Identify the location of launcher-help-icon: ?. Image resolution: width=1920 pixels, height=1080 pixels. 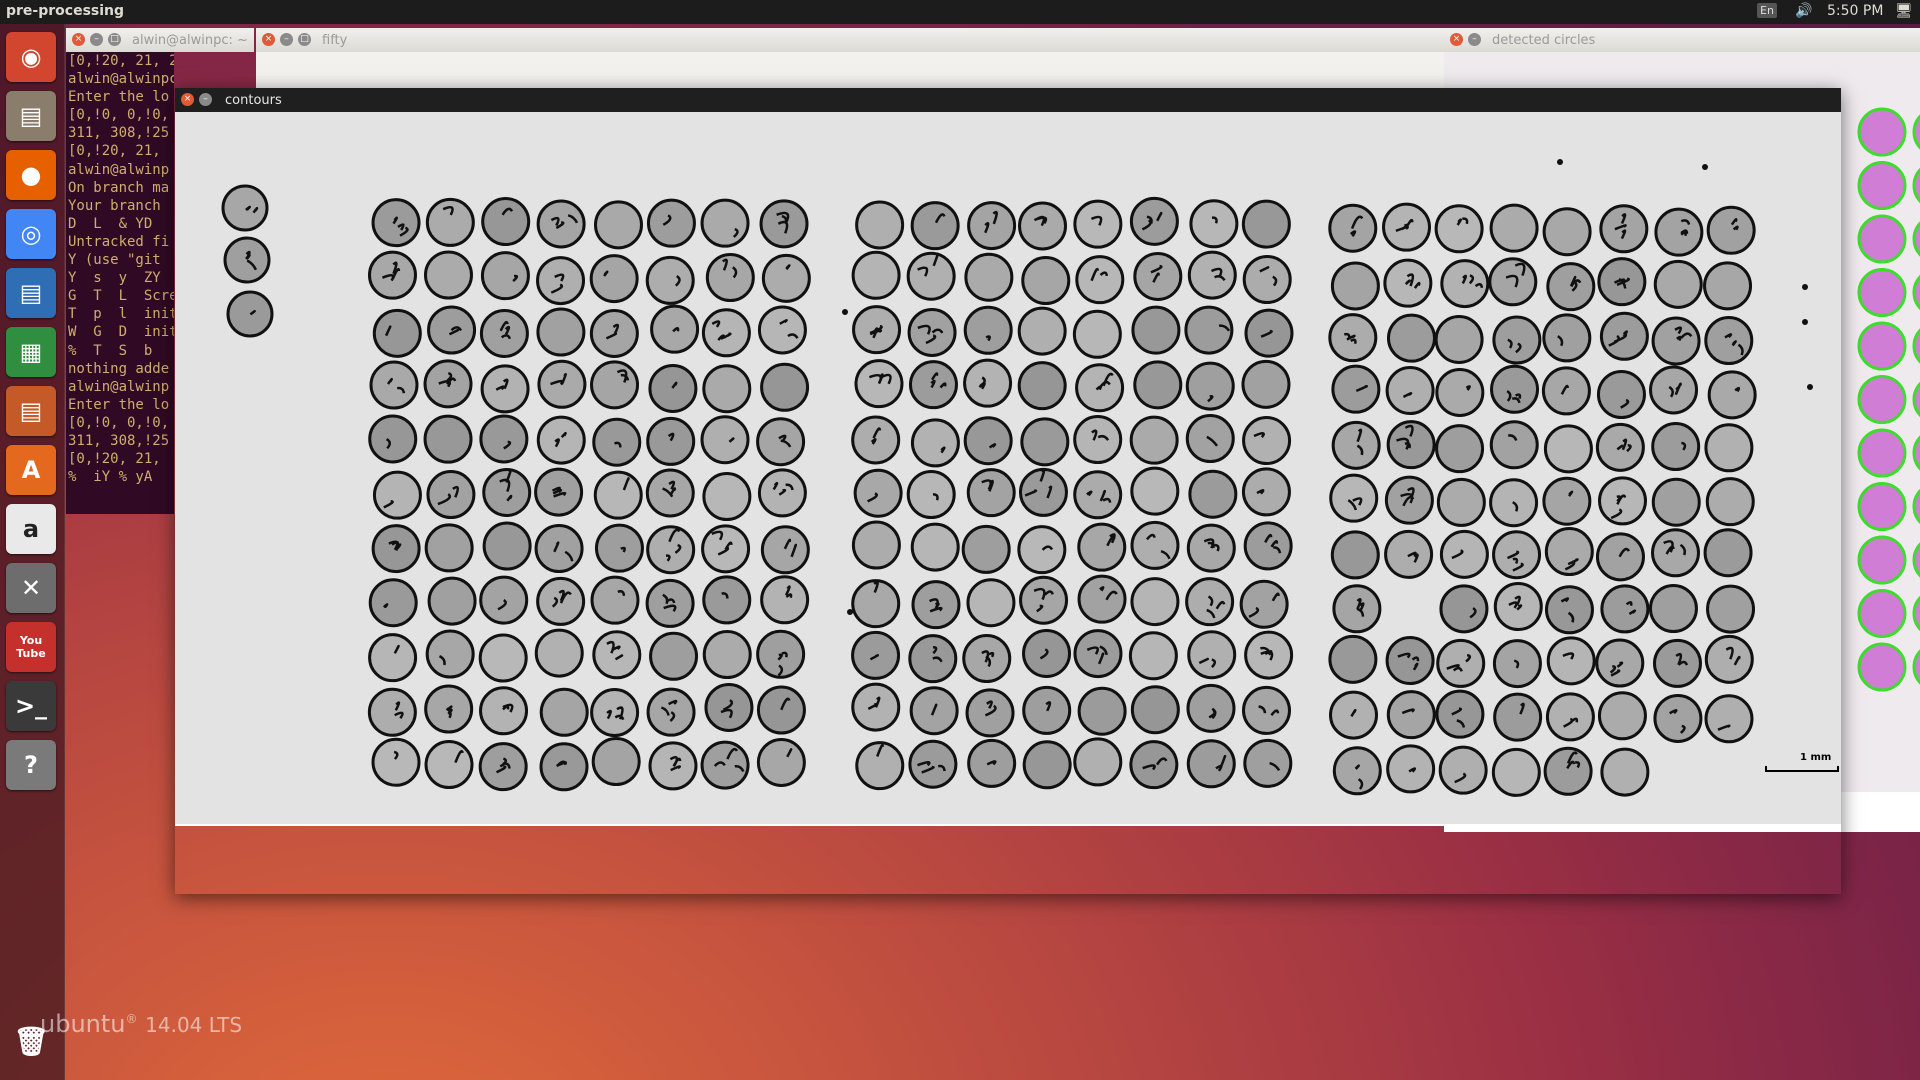
(31, 765).